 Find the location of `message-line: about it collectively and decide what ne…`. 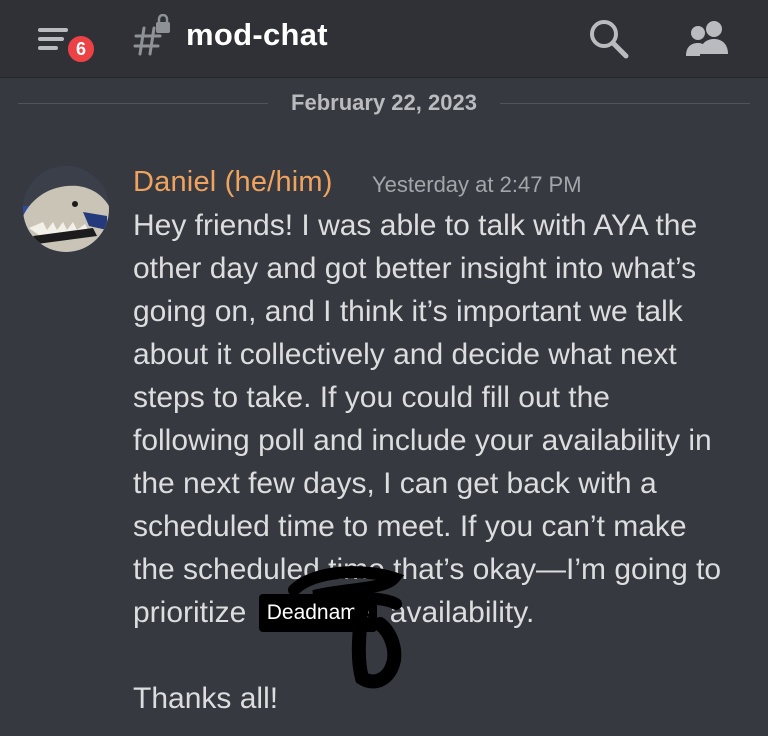

message-line: about it collectively and decide what ne… is located at coordinates (405, 354).